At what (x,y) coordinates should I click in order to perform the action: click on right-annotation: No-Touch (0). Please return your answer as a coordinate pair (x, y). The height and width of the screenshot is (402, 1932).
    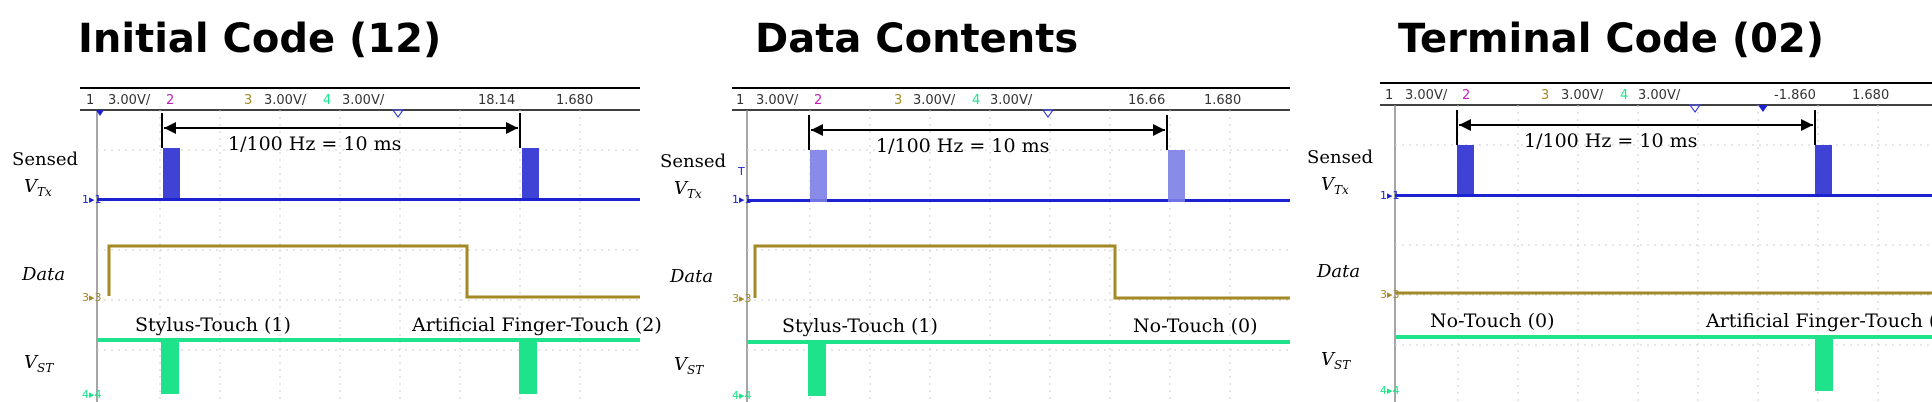
    Looking at the image, I should click on (1195, 326).